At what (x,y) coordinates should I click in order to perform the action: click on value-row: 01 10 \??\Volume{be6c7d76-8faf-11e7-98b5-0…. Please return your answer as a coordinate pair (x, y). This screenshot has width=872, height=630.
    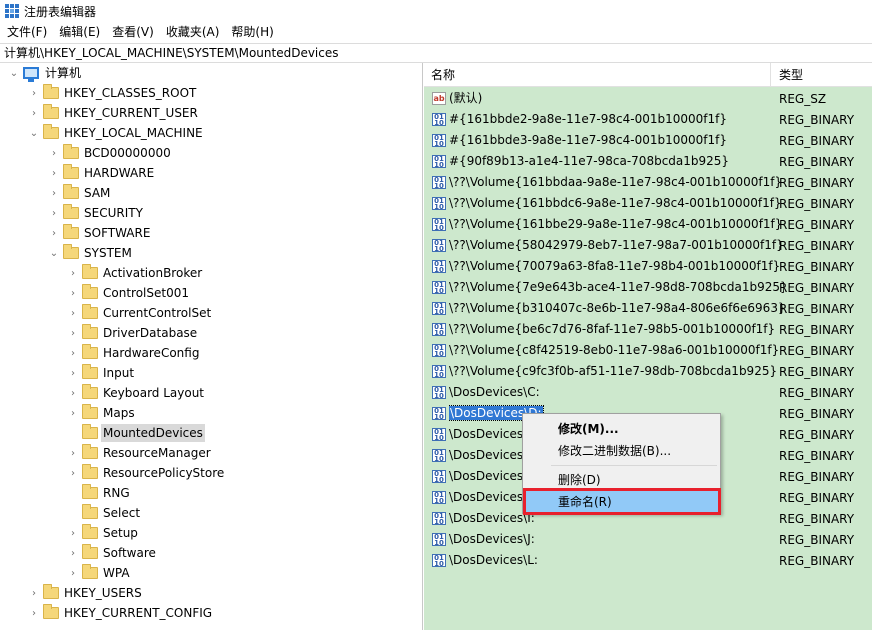
    Looking at the image, I should click on (648, 329).